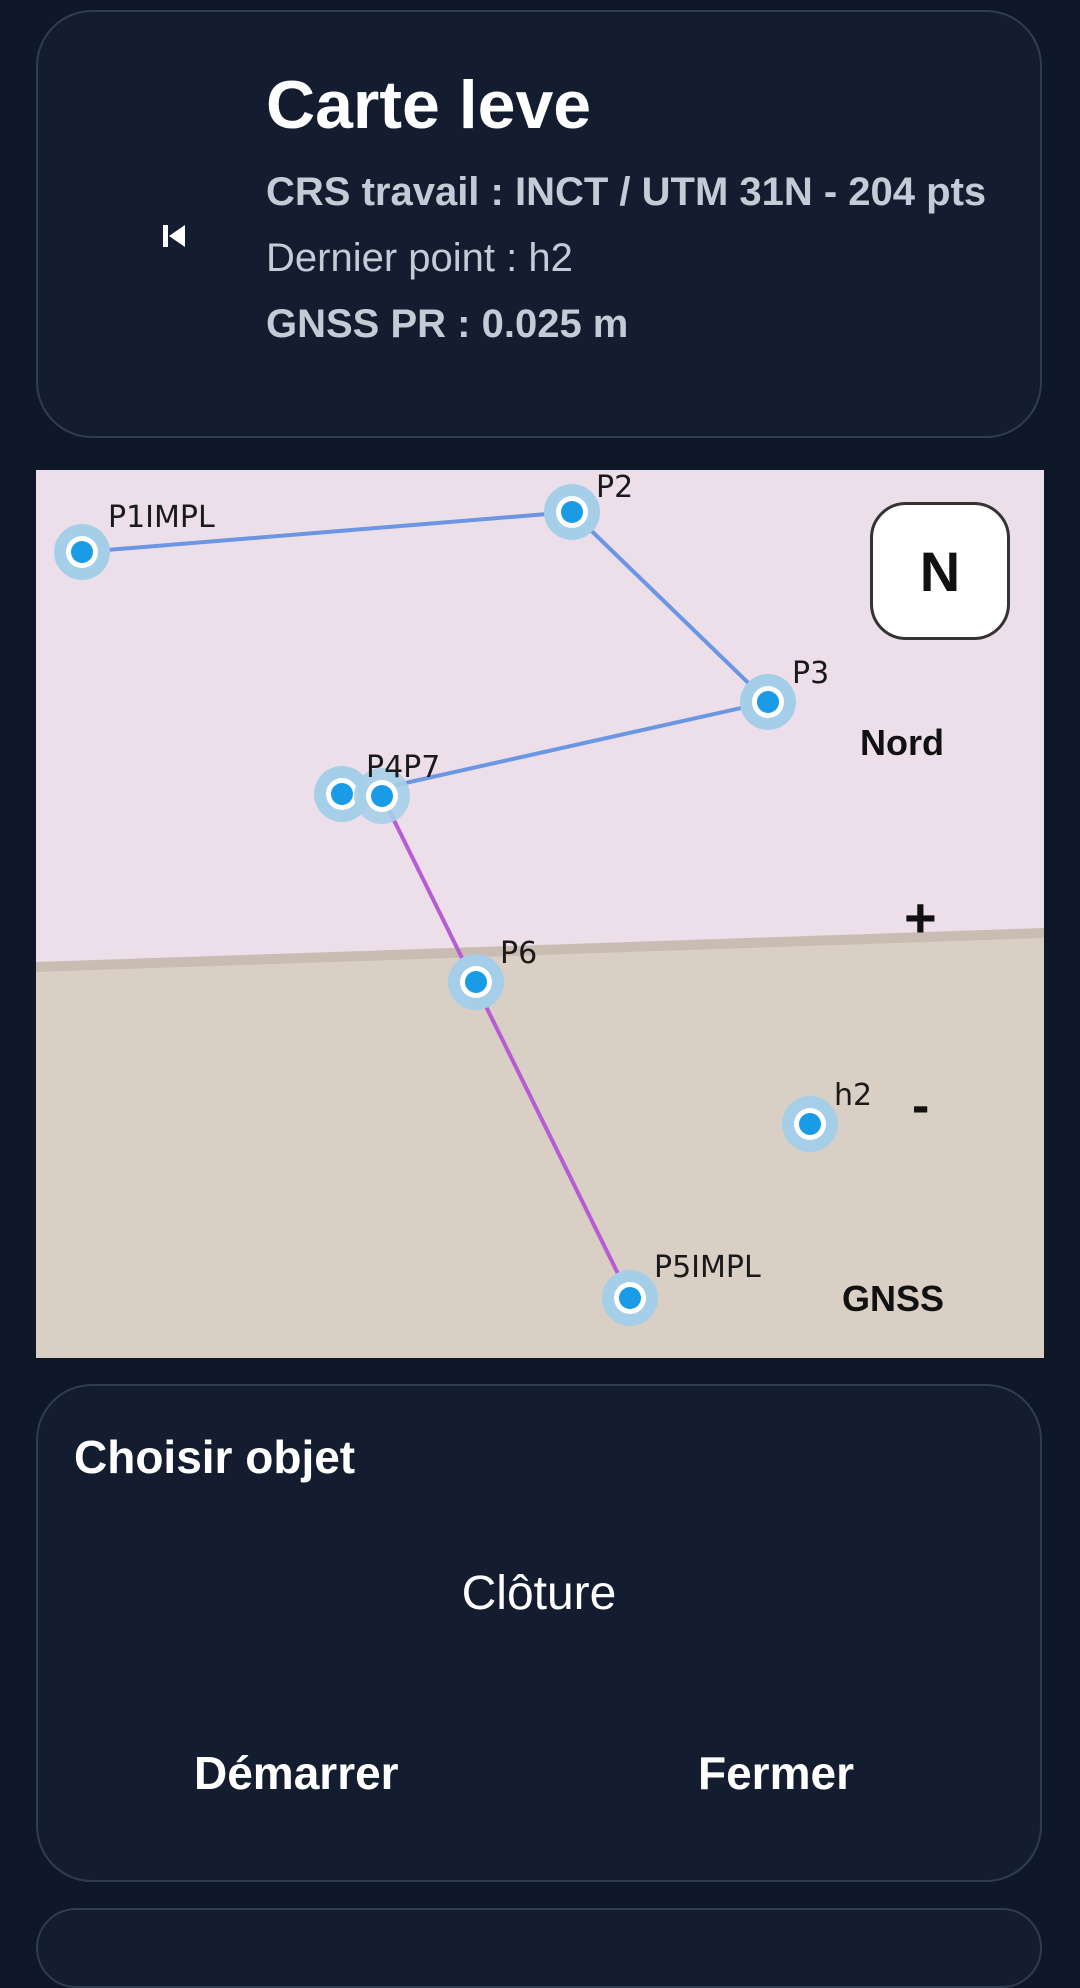  I want to click on back-button, so click(174, 238).